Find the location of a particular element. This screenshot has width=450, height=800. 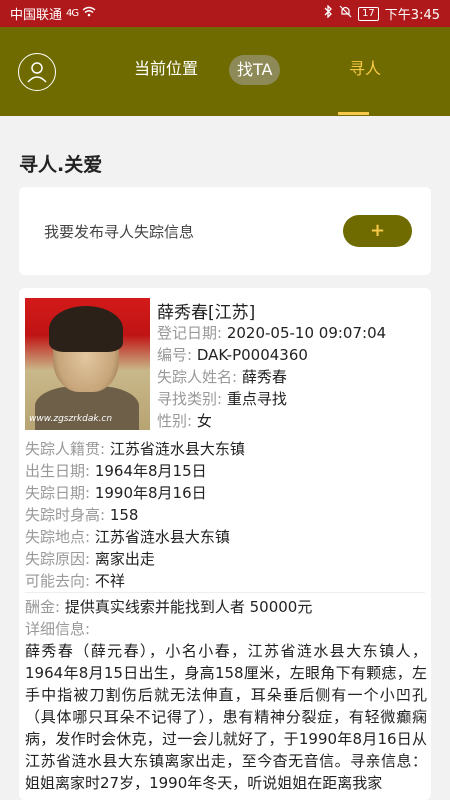

status-bar: 中国联通 4G 17 下午3:45 is located at coordinates (225, 13).